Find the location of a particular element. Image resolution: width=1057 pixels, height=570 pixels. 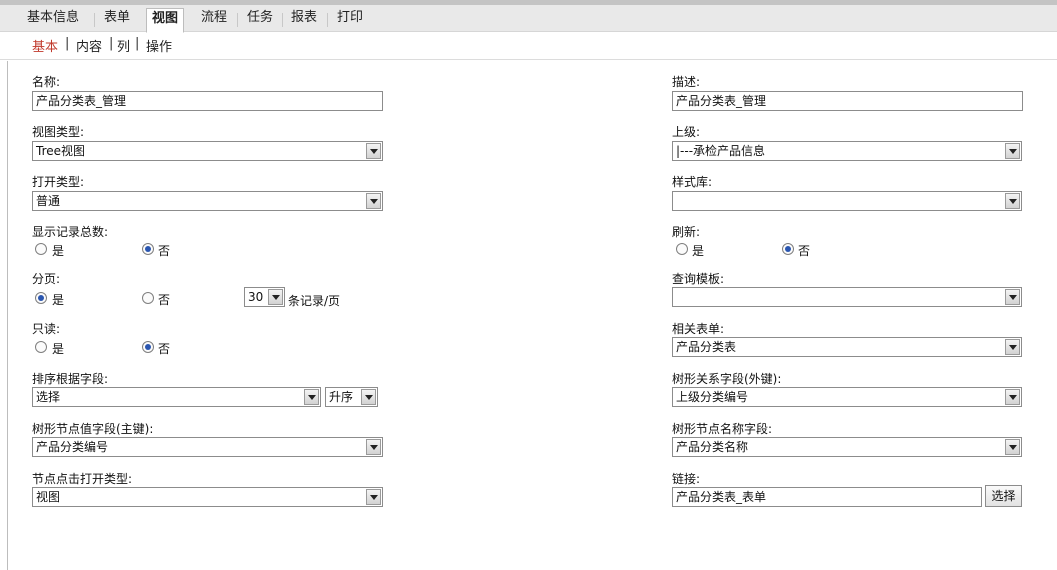

link-label: 链接: is located at coordinates (686, 479).